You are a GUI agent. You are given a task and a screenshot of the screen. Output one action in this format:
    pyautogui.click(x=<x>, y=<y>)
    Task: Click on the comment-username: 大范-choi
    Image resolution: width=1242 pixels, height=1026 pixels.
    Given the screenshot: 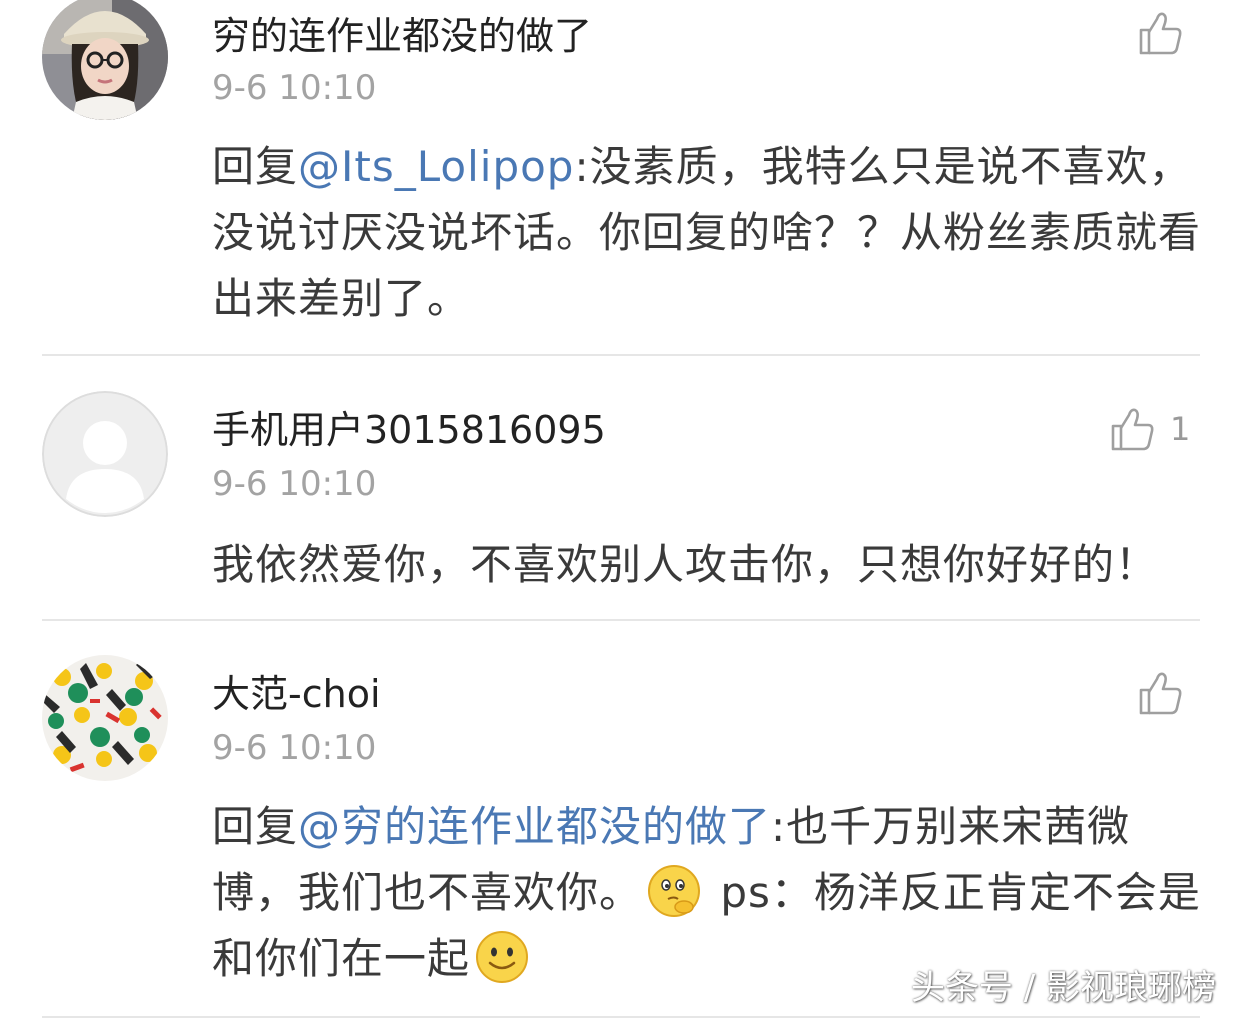 What is the action you would take?
    pyautogui.click(x=296, y=694)
    